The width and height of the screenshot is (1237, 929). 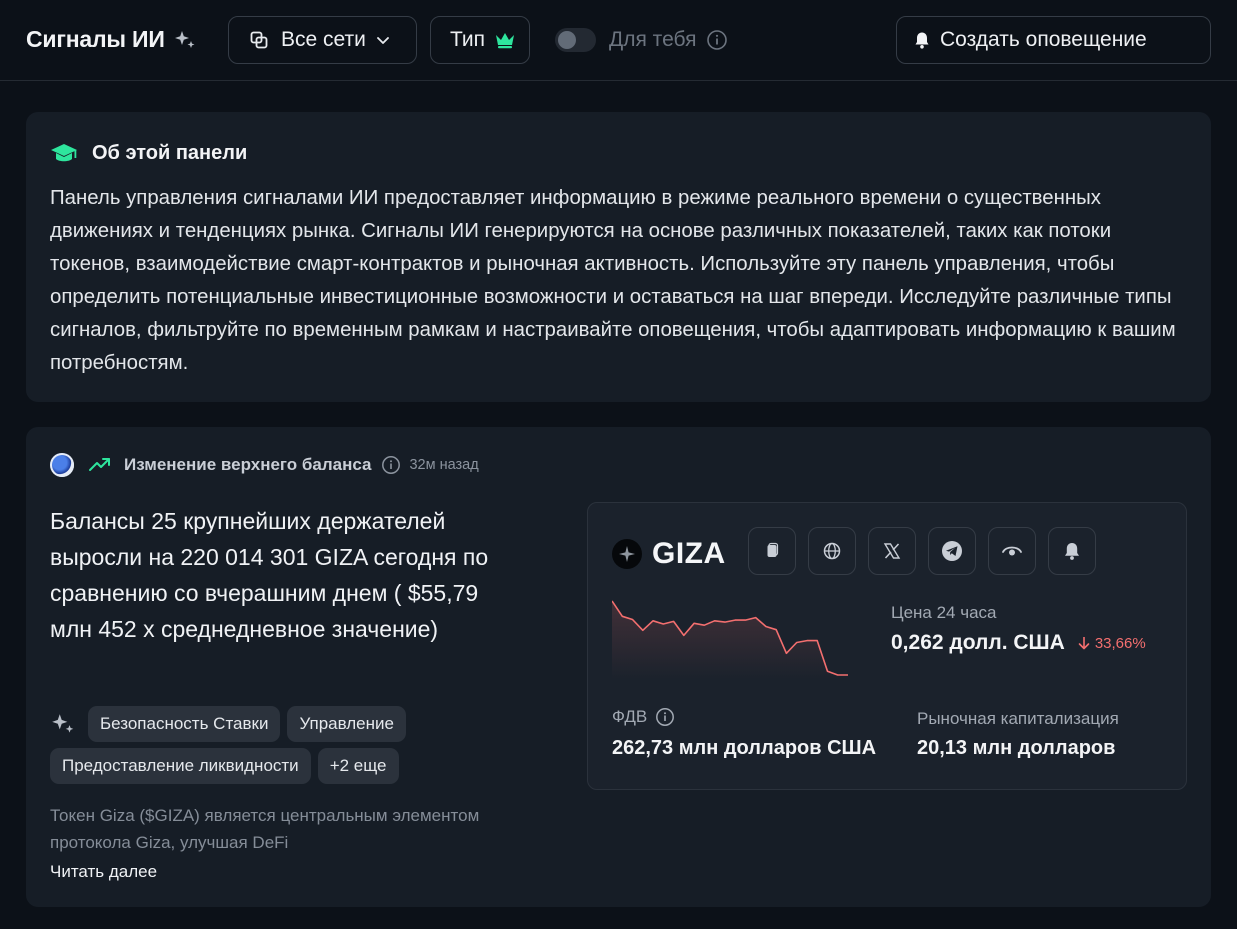 What do you see at coordinates (505, 40) in the screenshot?
I see `crown-icon` at bounding box center [505, 40].